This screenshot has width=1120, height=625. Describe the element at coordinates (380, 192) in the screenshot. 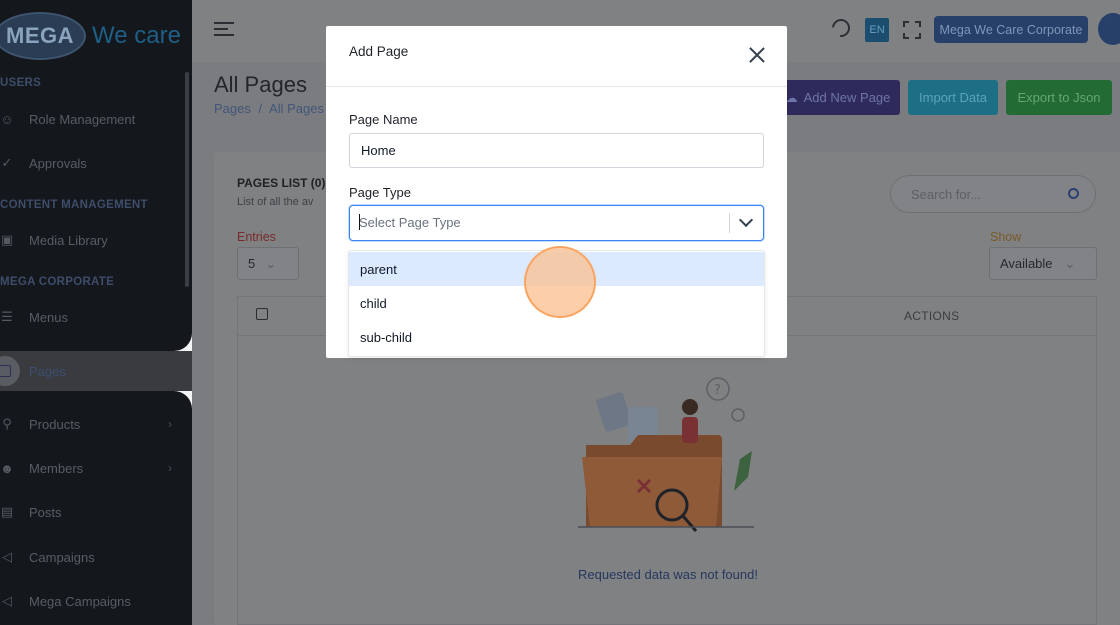

I see `page-type-label: Page Type` at that location.